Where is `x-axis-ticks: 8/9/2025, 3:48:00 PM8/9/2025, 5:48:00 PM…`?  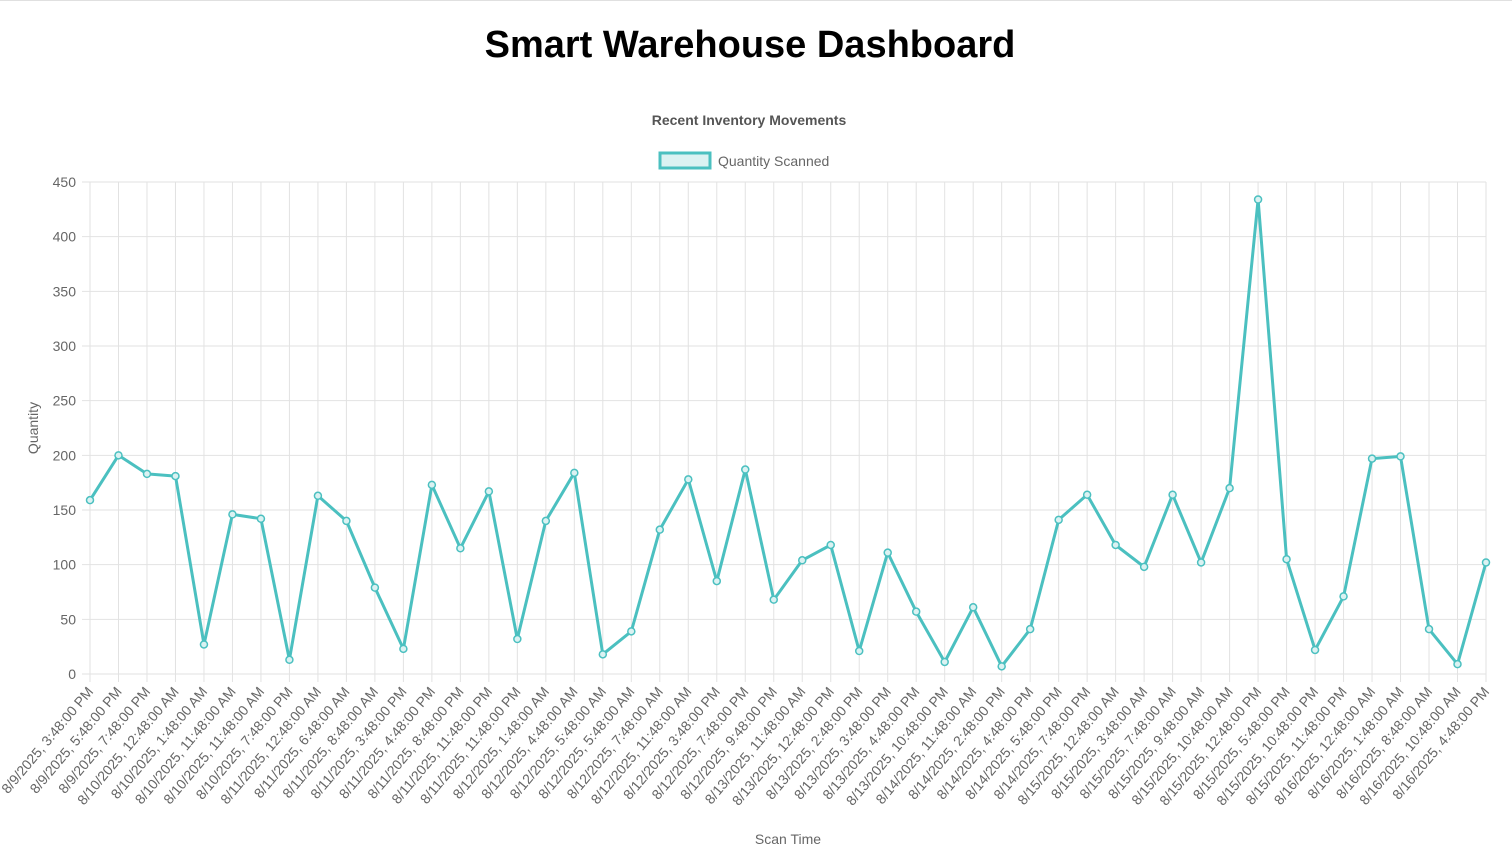 x-axis-ticks: 8/9/2025, 3:48:00 PM8/9/2025, 5:48:00 PM… is located at coordinates (746, 746).